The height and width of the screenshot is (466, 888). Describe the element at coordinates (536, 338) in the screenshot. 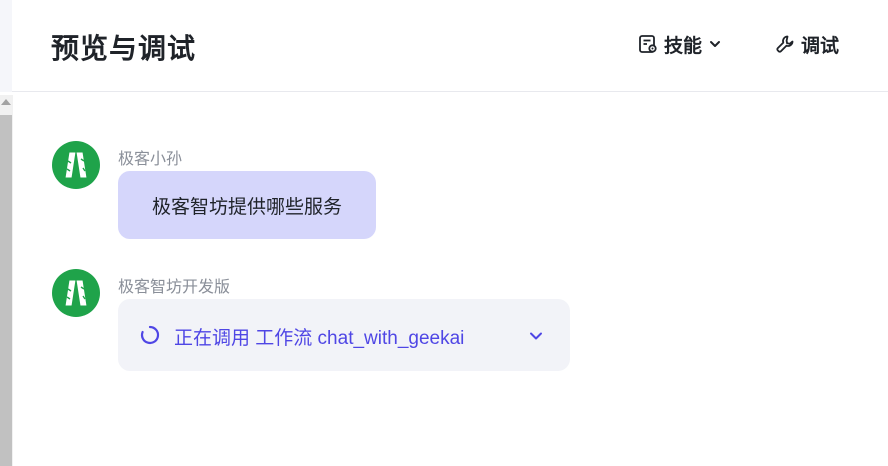

I see `expand-chevron-down-icon` at that location.